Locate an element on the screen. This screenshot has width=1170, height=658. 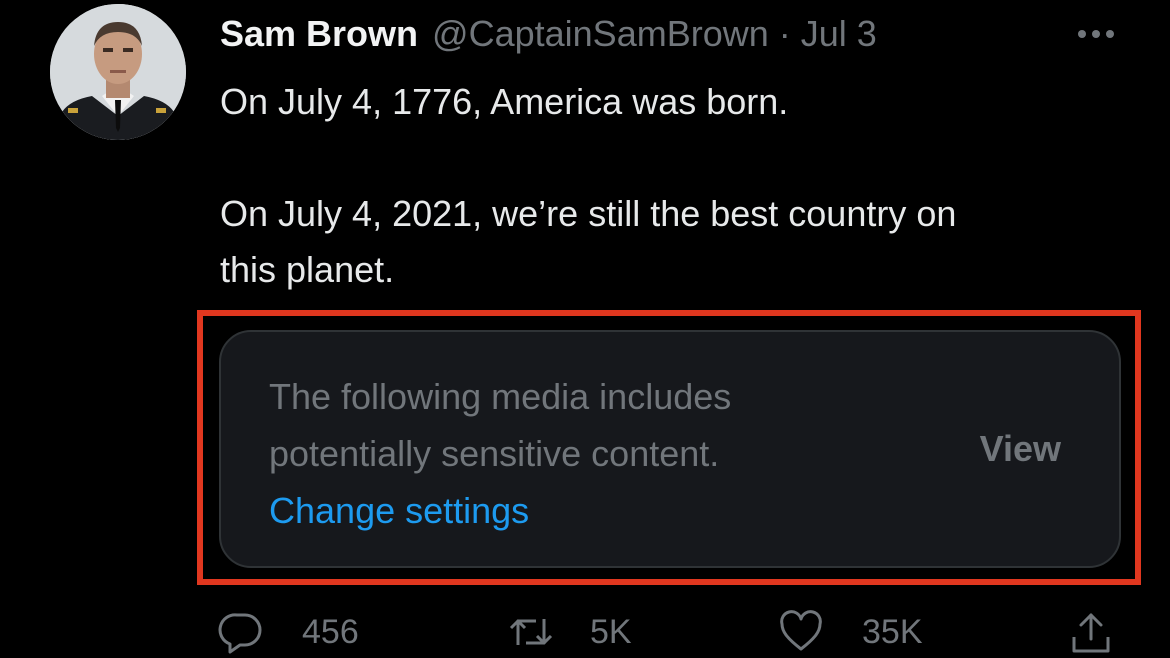
share-icon is located at coordinates (1091, 633).